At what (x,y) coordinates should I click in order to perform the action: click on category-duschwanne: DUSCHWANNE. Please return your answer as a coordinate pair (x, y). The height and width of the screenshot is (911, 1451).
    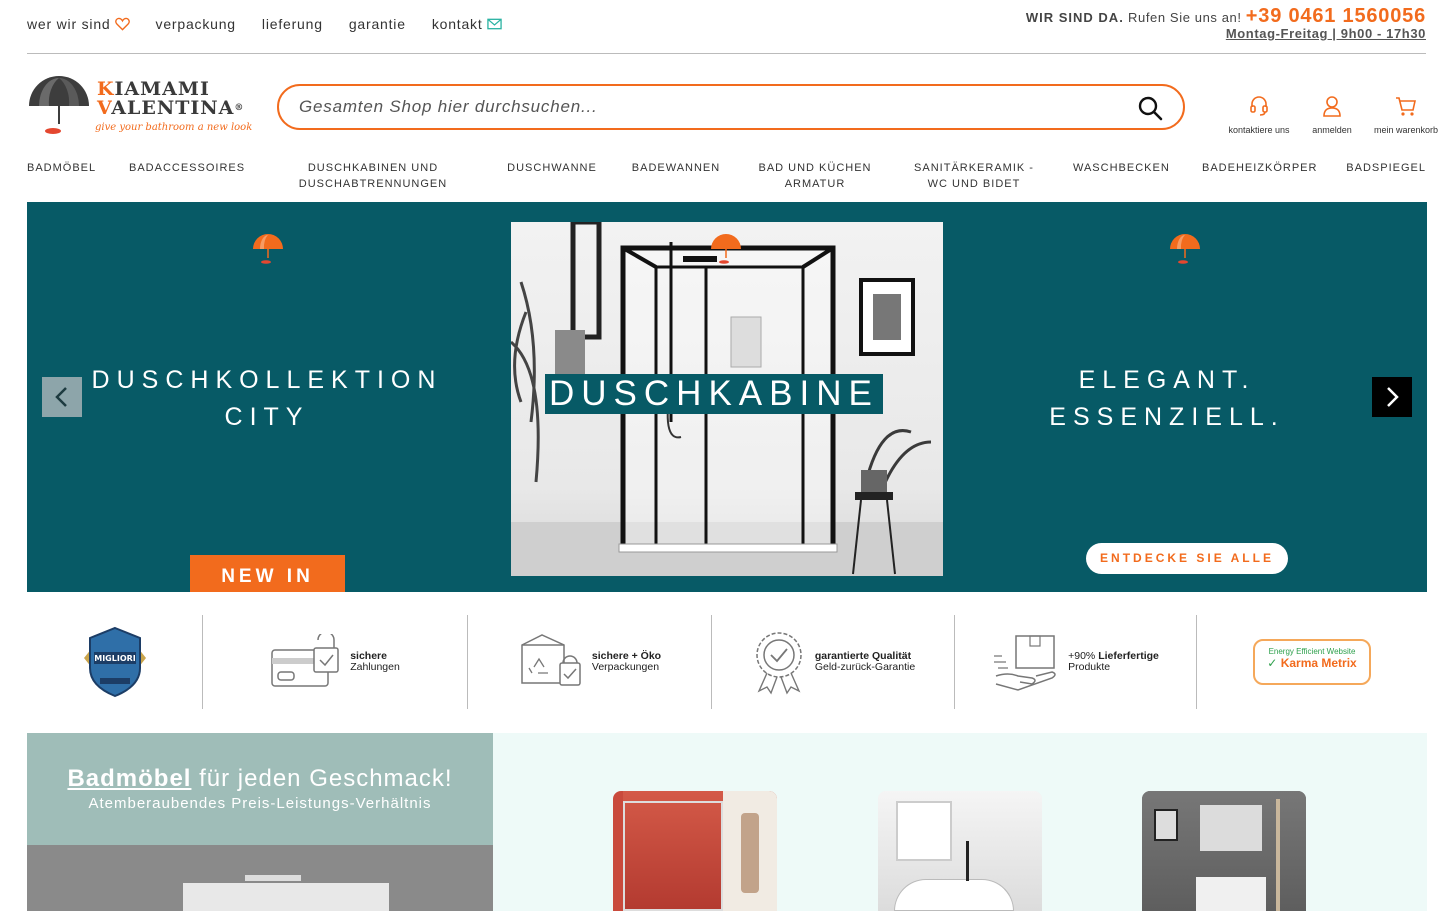
    Looking at the image, I should click on (552, 177).